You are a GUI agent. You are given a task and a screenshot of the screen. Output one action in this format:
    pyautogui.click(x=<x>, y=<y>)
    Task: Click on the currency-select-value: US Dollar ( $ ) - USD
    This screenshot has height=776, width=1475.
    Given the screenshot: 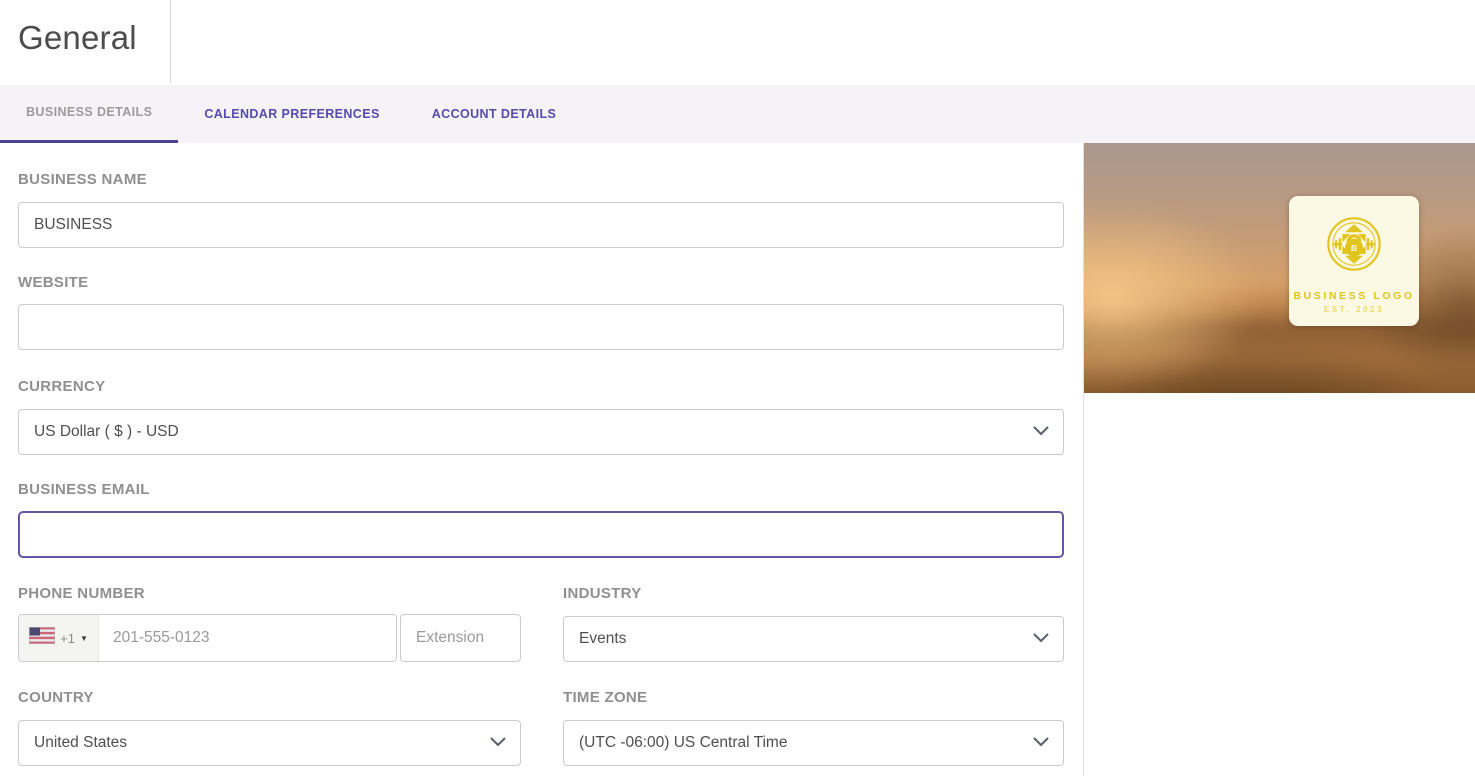 What is the action you would take?
    pyautogui.click(x=106, y=431)
    